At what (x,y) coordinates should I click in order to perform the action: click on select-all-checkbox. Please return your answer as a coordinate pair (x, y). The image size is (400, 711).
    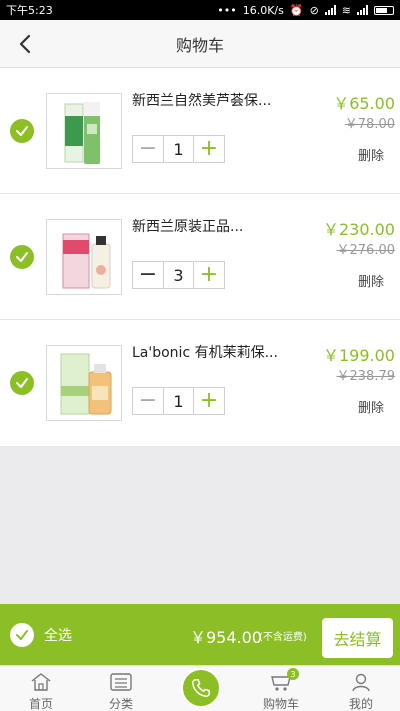
    Looking at the image, I should click on (22, 635).